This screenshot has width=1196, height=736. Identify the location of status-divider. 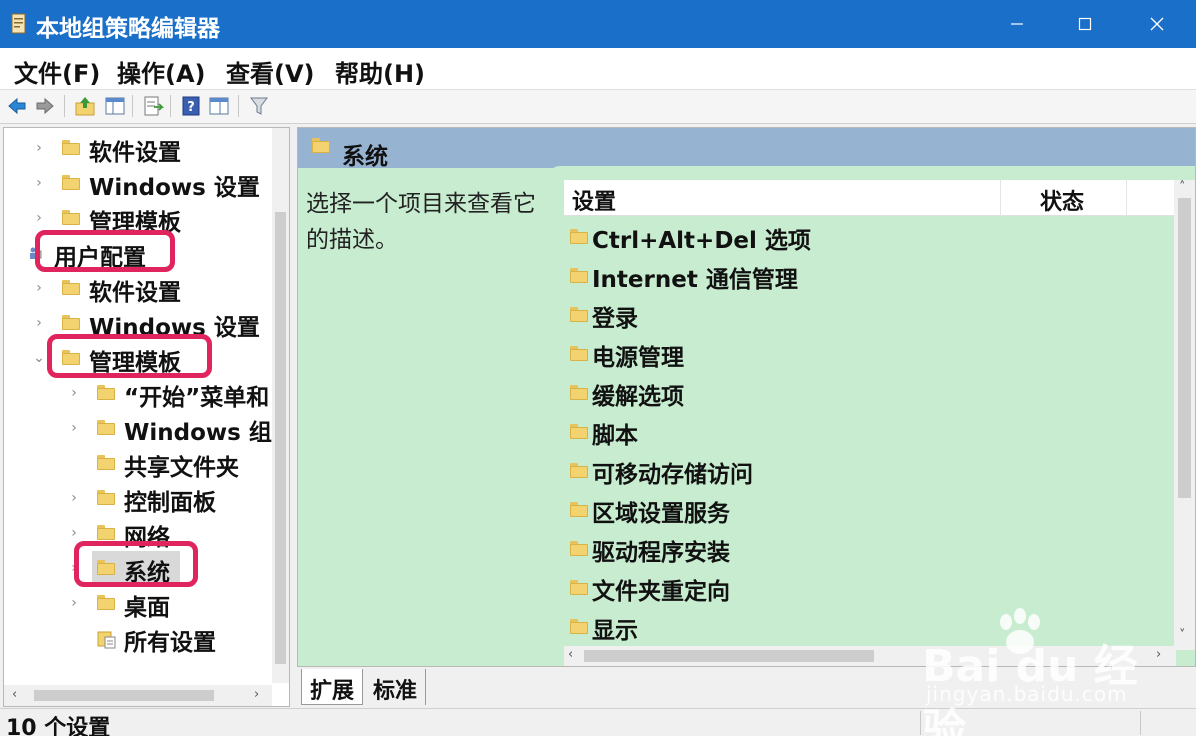
(920, 723).